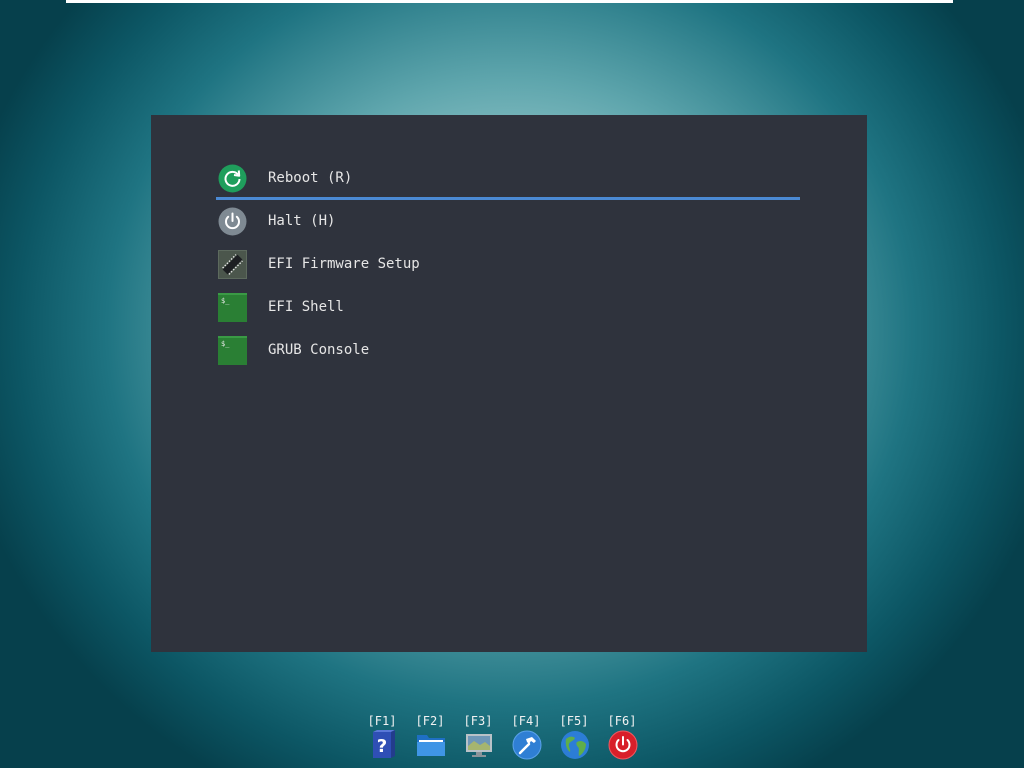 This screenshot has width=1024, height=768. I want to click on menu-item-efi-shell: $_ EFI Shell, so click(508, 311).